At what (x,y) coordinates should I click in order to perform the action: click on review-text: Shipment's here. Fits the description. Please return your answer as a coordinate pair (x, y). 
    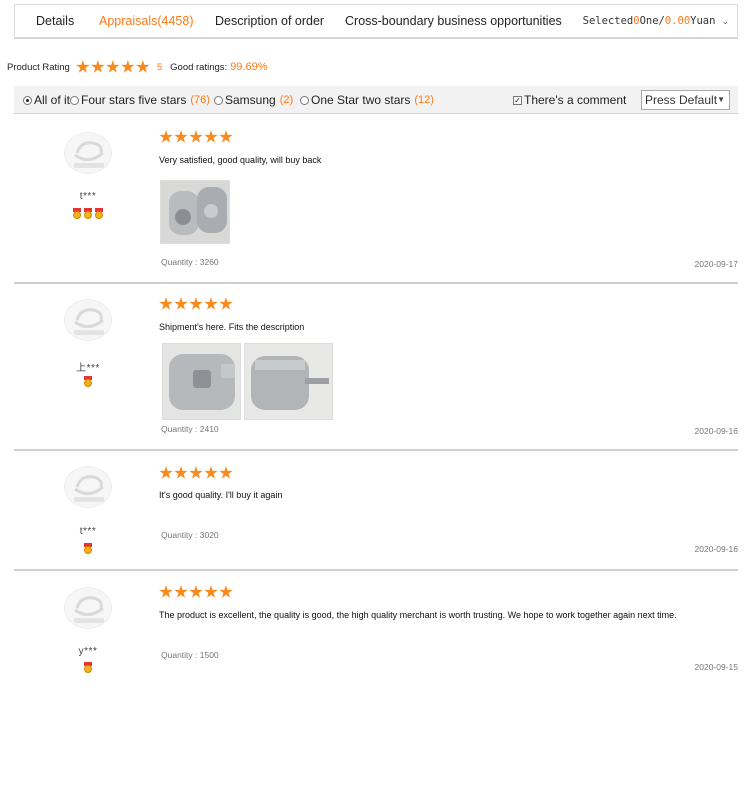
    Looking at the image, I should click on (232, 327).